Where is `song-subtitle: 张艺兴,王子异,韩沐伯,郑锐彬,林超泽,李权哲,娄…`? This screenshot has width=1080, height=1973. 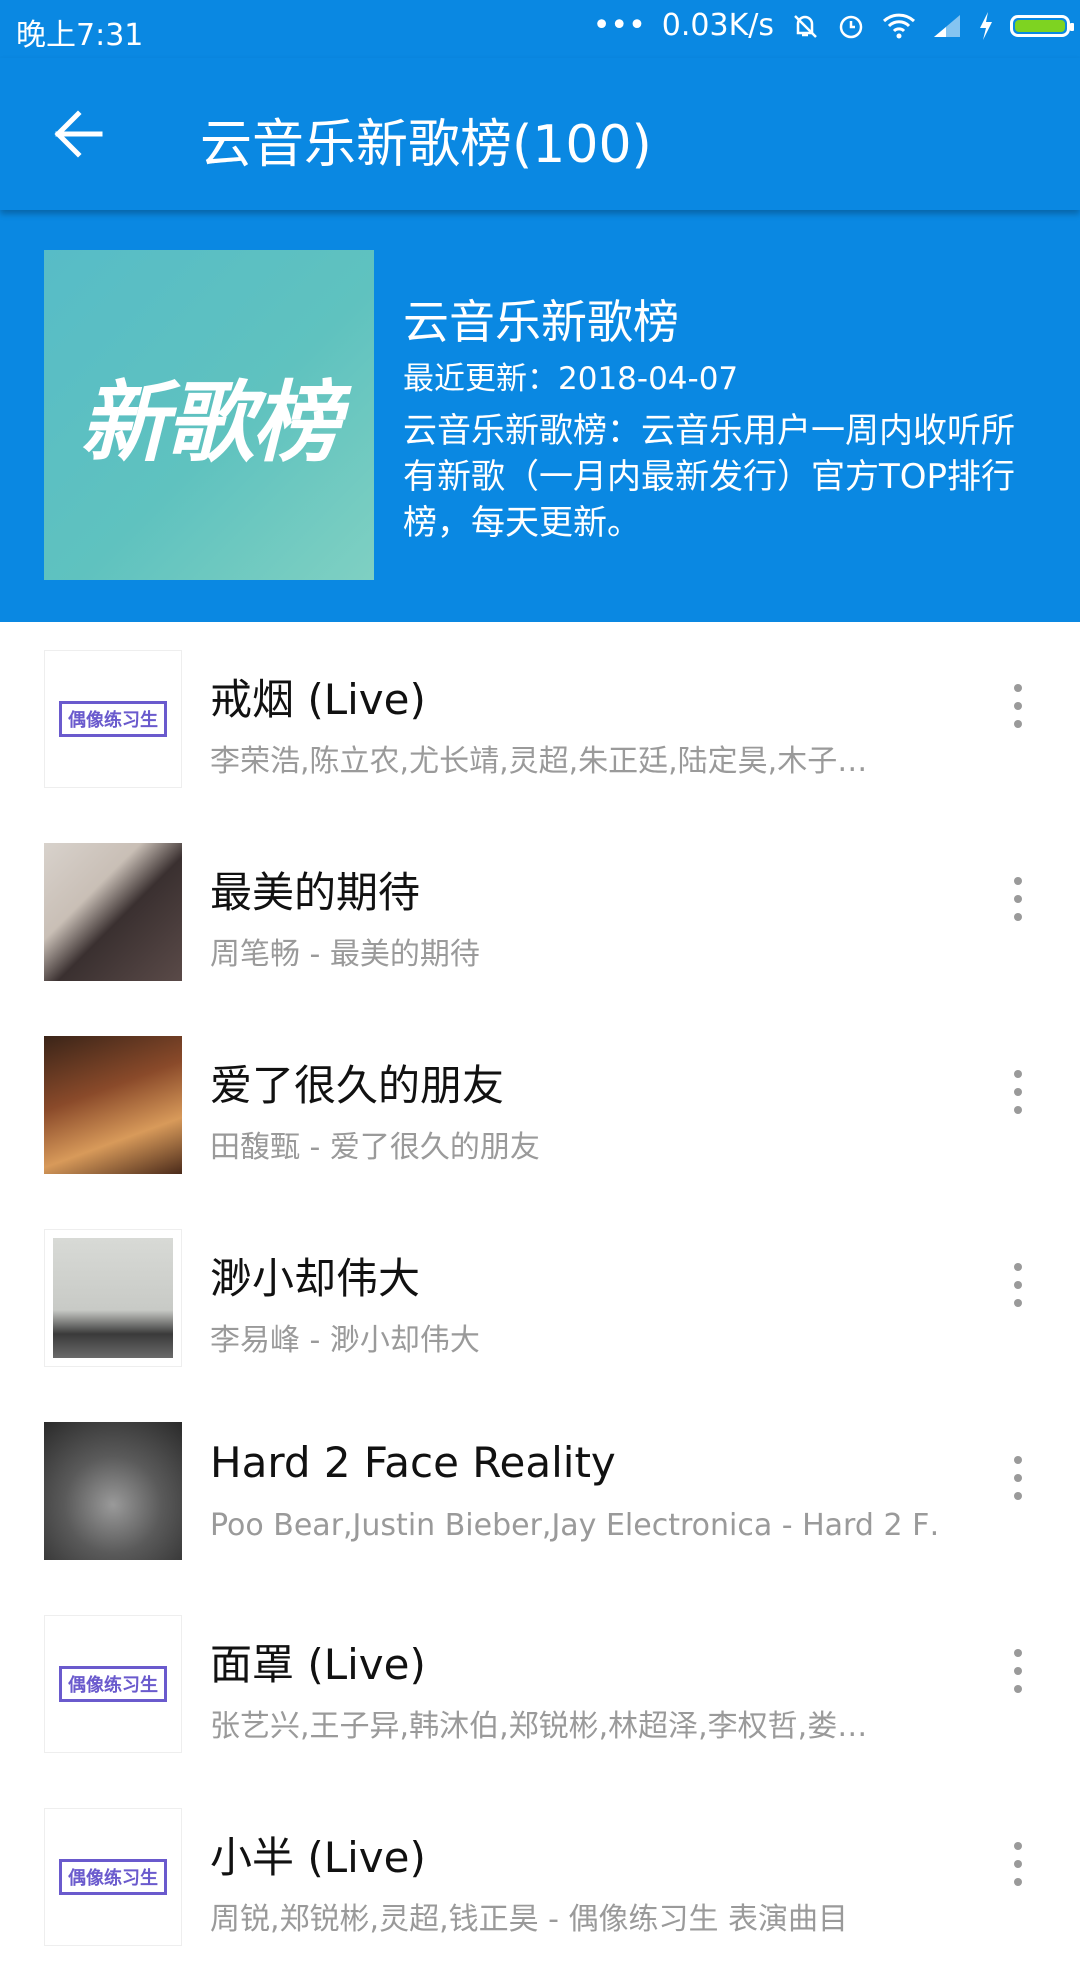 song-subtitle: 张艺兴,王子异,韩沐伯,郑锐彬,林超泽,李权哲,娄… is located at coordinates (539, 1726).